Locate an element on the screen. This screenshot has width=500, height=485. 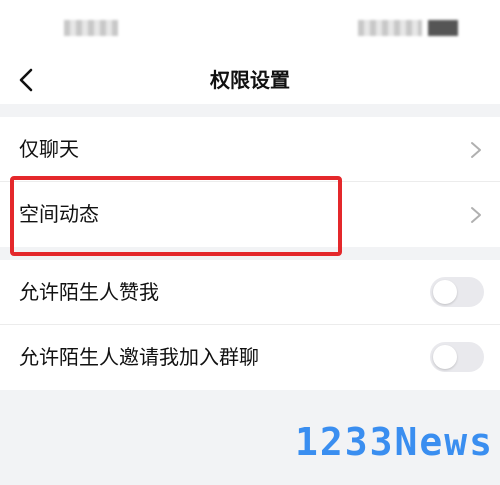
battery-icon is located at coordinates (443, 28).